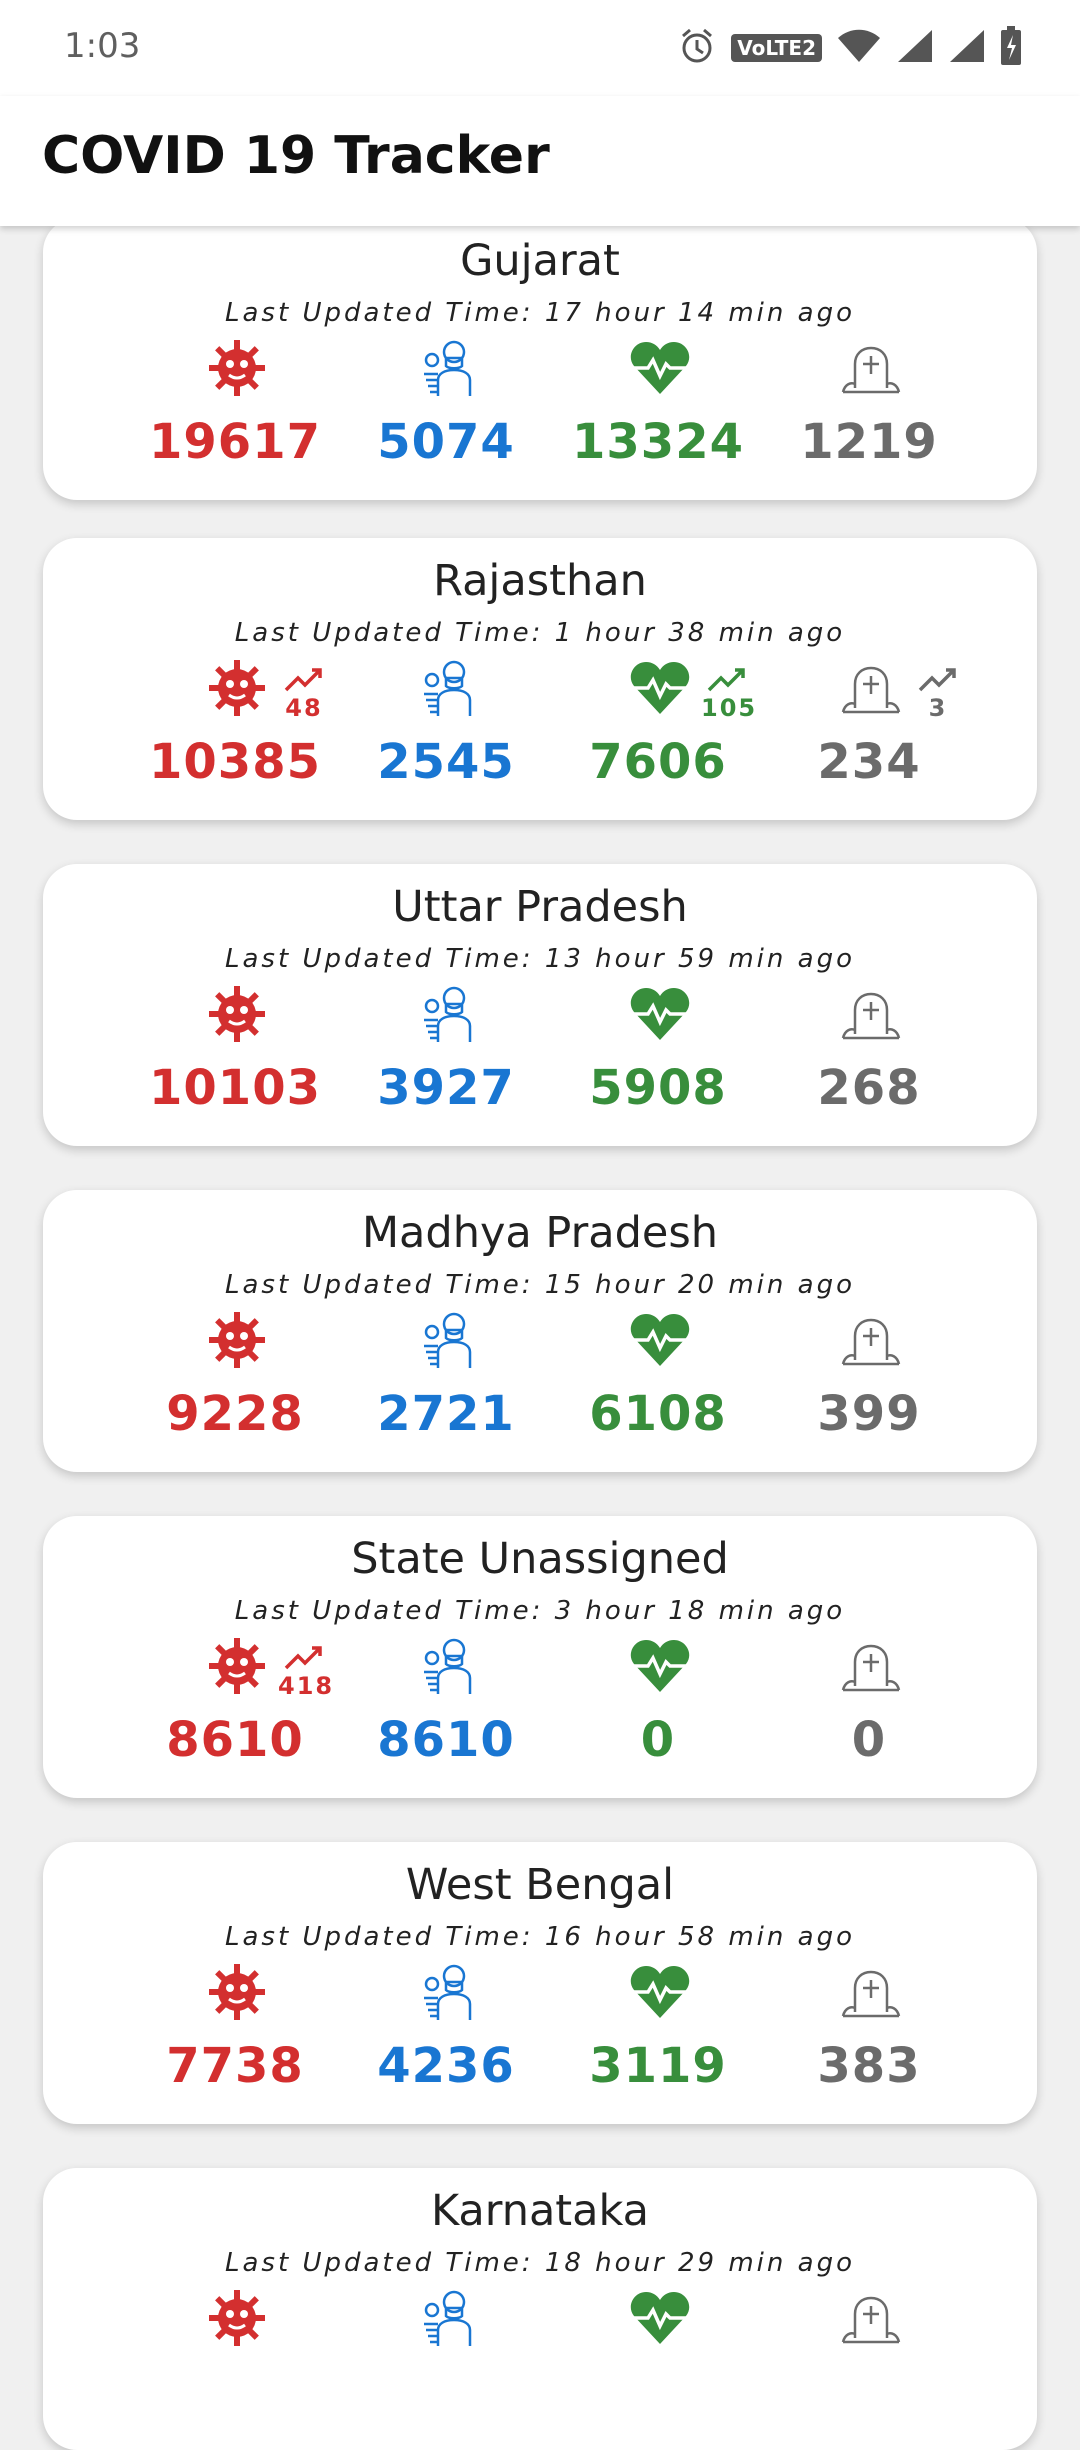  Describe the element at coordinates (305, 1672) in the screenshot. I see `confirmed-delta: 418` at that location.